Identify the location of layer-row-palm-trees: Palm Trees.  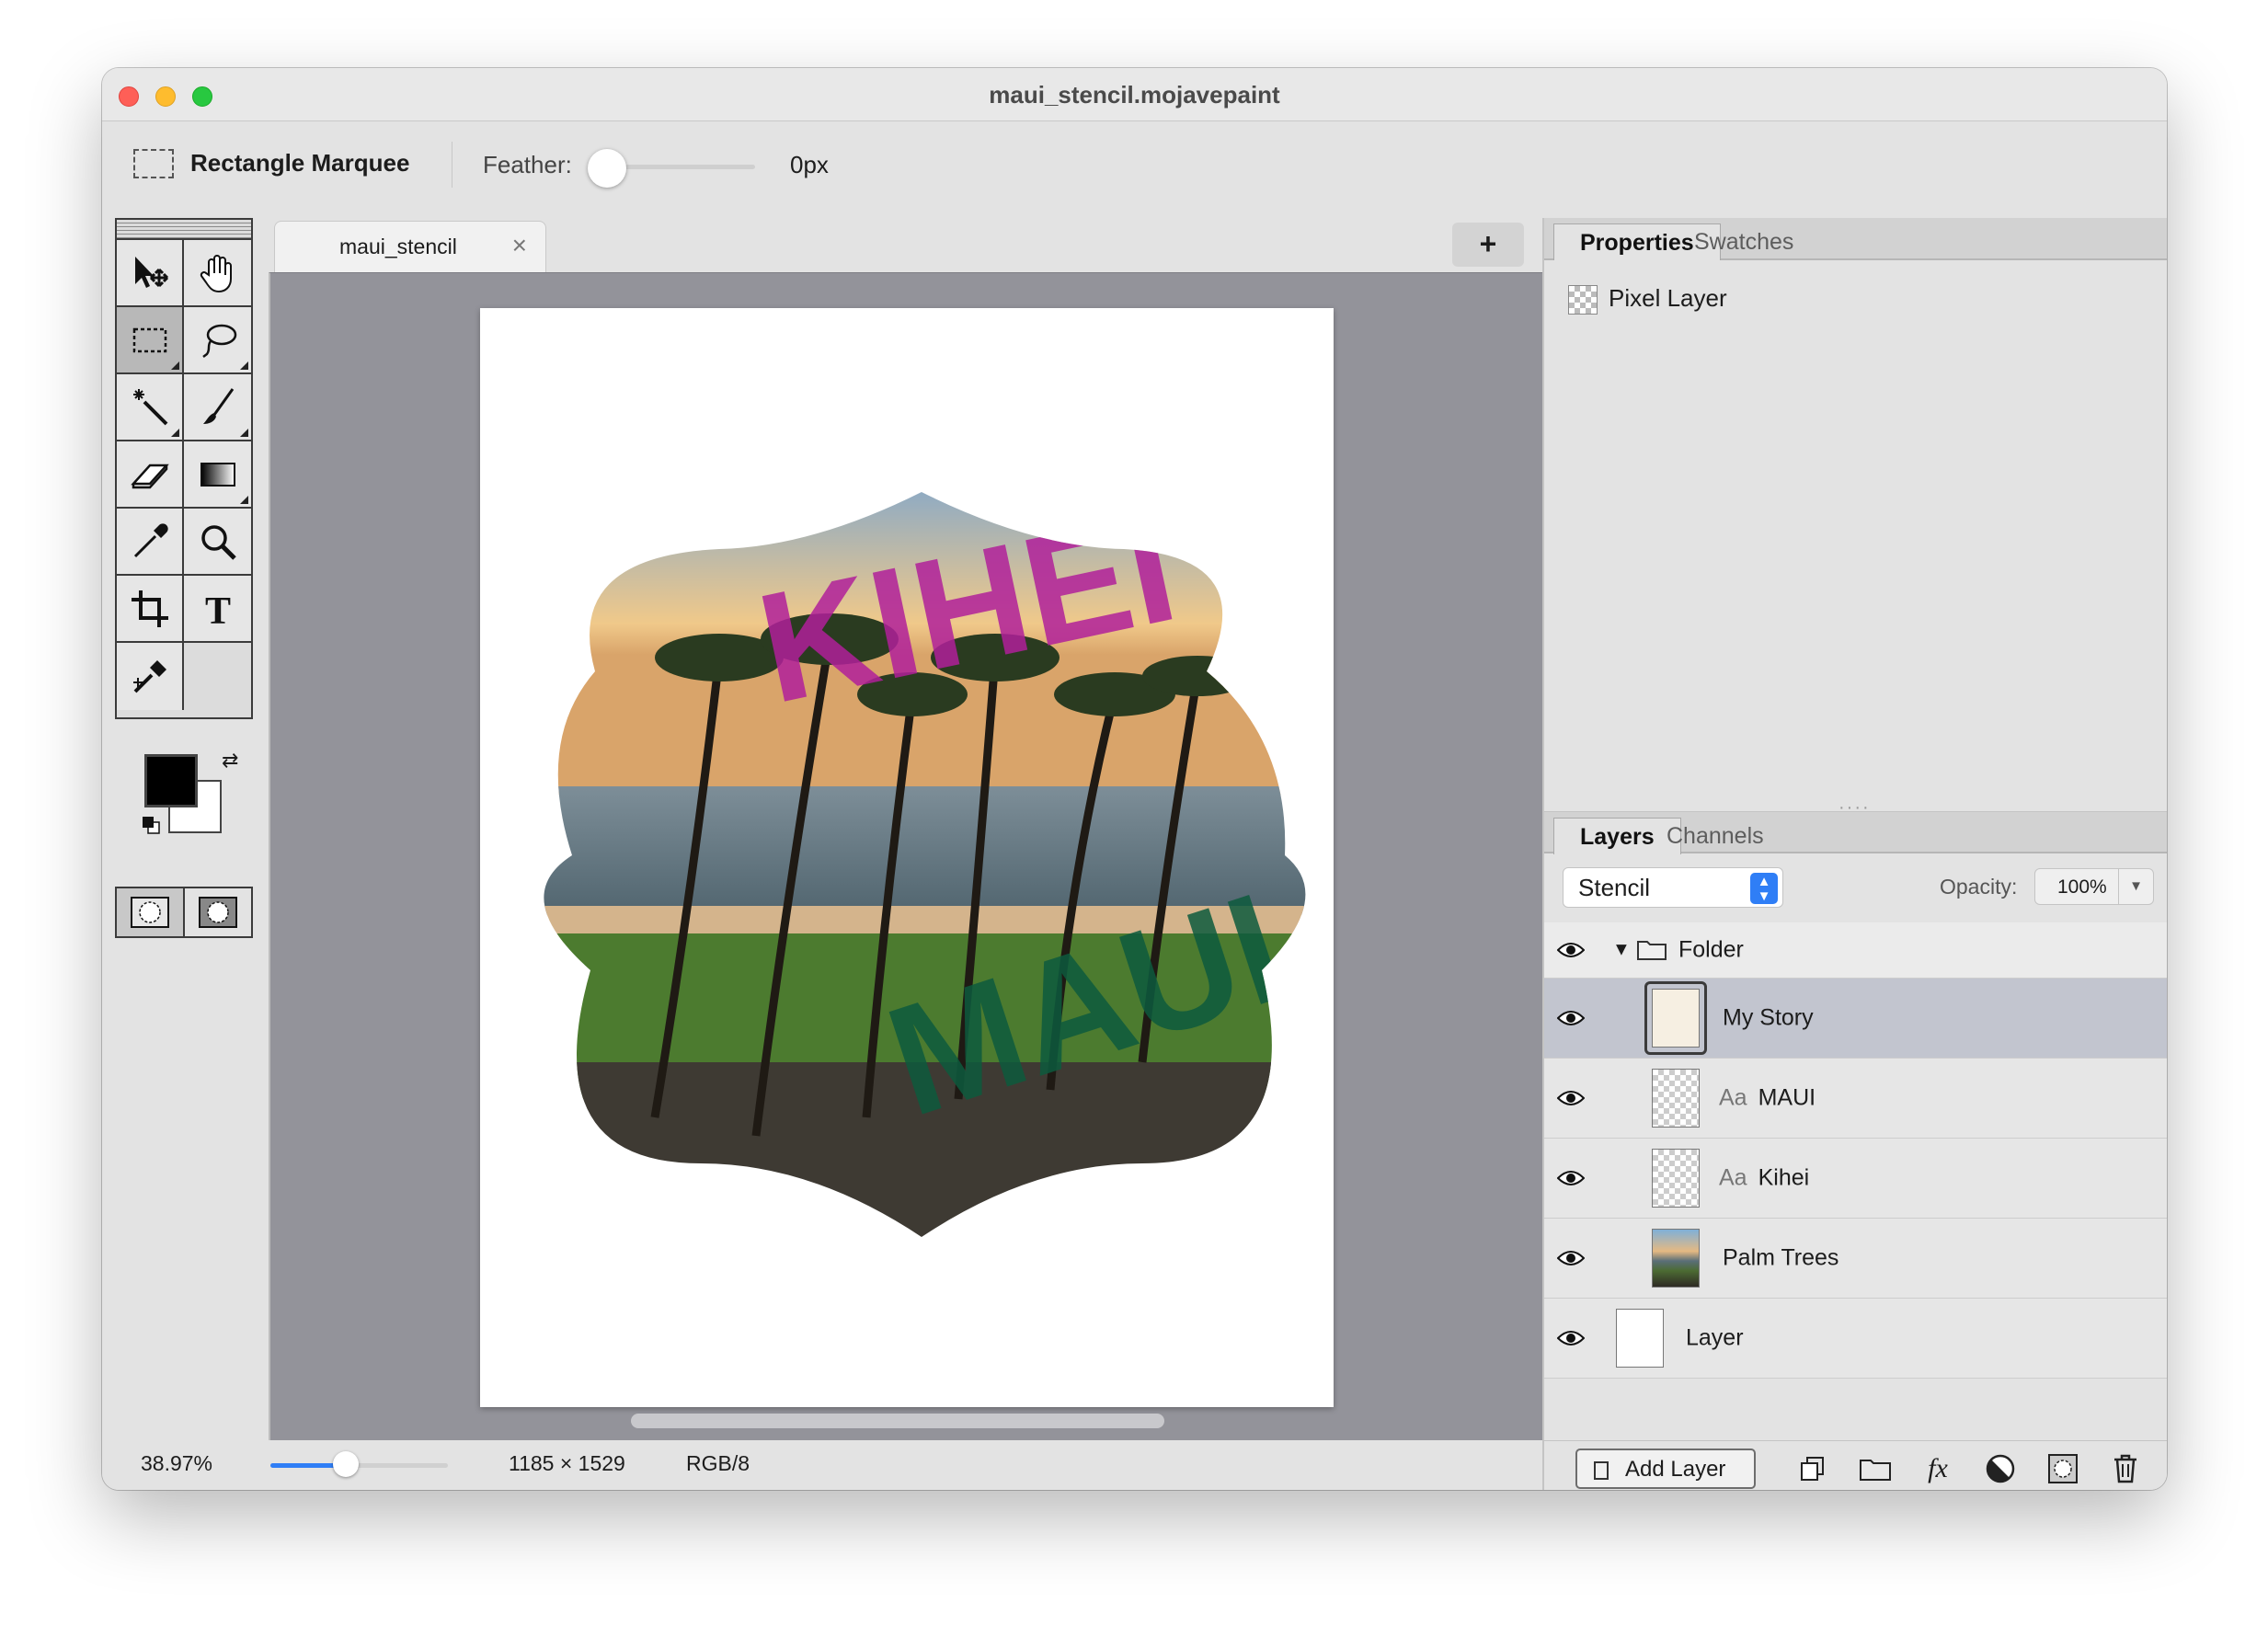
(1855, 1259).